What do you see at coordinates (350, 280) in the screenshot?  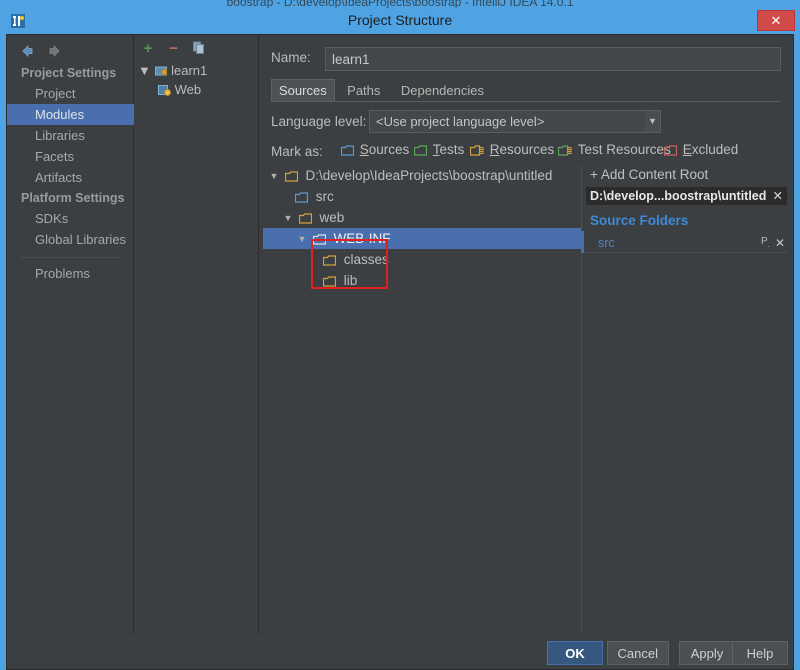 I see `tree-label-lib: lib` at bounding box center [350, 280].